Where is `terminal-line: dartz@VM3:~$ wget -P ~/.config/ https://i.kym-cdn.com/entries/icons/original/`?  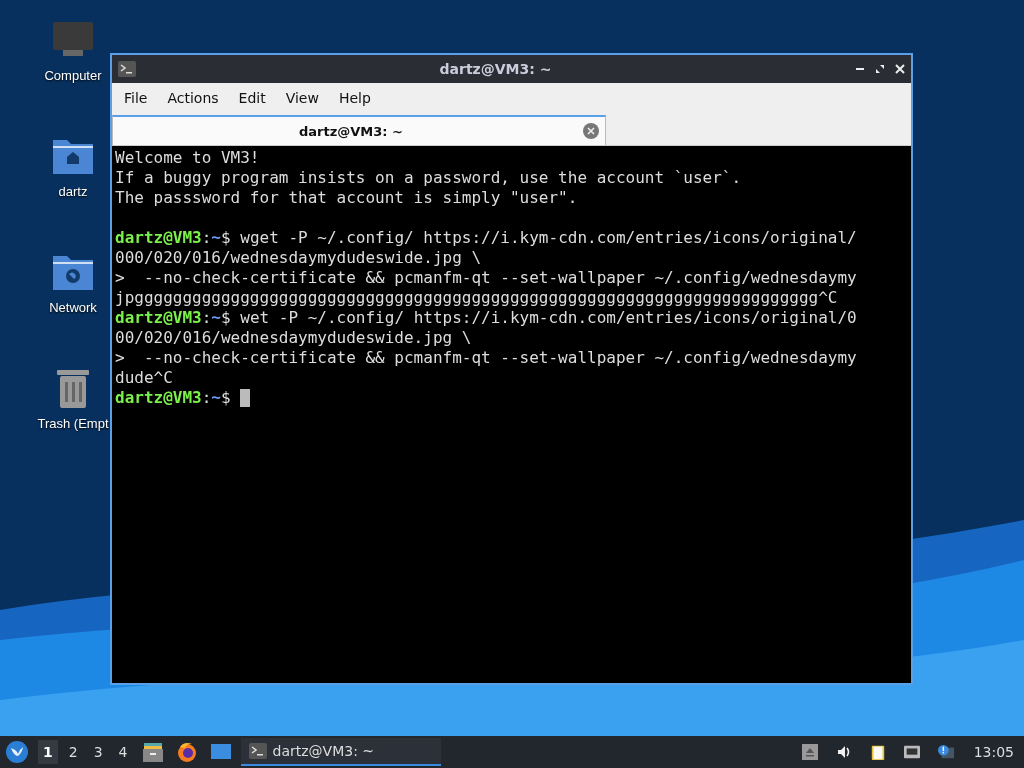
terminal-line: dartz@VM3:~$ wget -P ~/.config/ https://i.kym-cdn.com/entries/icons/original/ is located at coordinates (486, 238).